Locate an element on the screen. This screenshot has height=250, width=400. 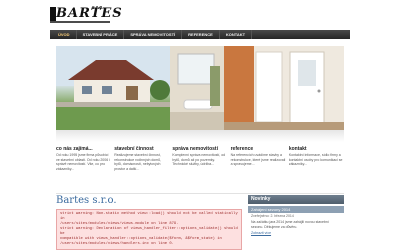
logo-text: BARTES is located at coordinates (89, 13).